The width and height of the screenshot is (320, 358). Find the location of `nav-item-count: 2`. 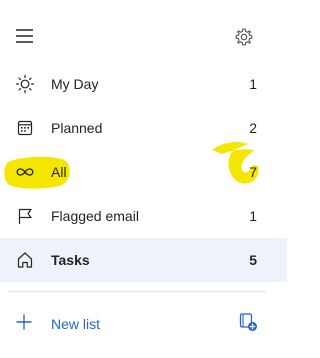

nav-item-count: 2 is located at coordinates (253, 128).